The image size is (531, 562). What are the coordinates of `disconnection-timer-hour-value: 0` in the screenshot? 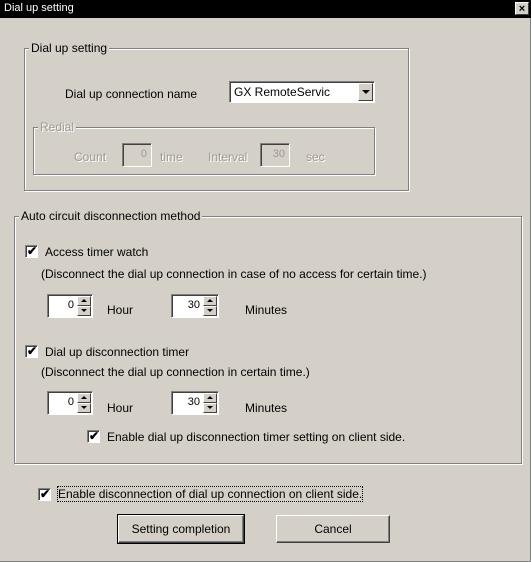 It's located at (70, 402).